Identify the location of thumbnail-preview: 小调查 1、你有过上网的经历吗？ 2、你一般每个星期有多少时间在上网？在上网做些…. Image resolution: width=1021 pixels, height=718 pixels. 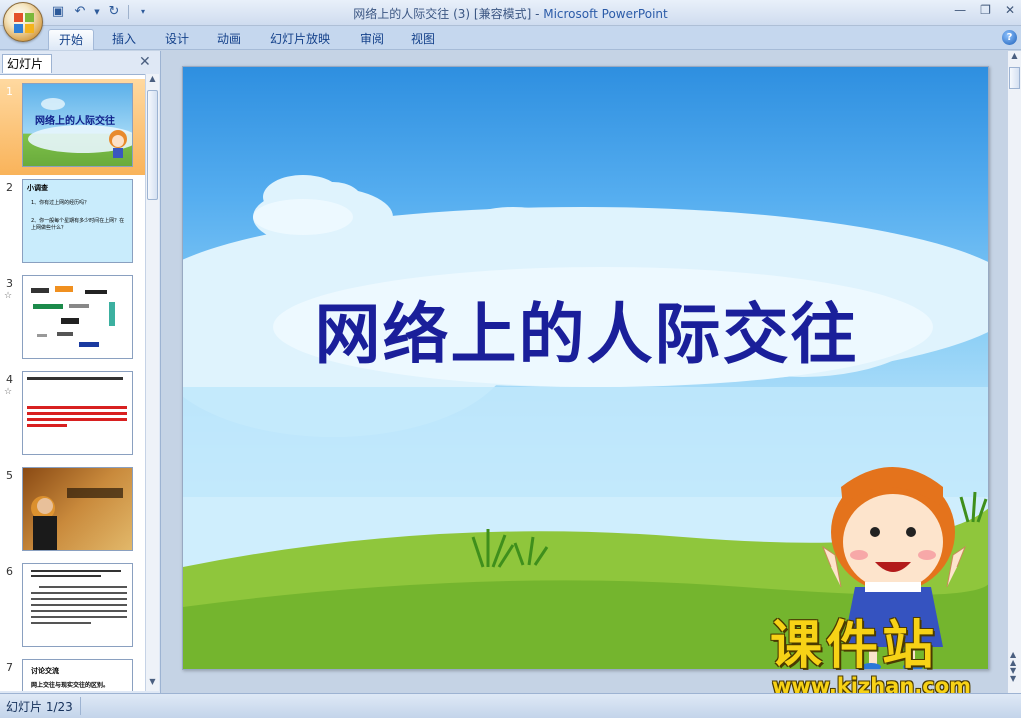
(77, 221).